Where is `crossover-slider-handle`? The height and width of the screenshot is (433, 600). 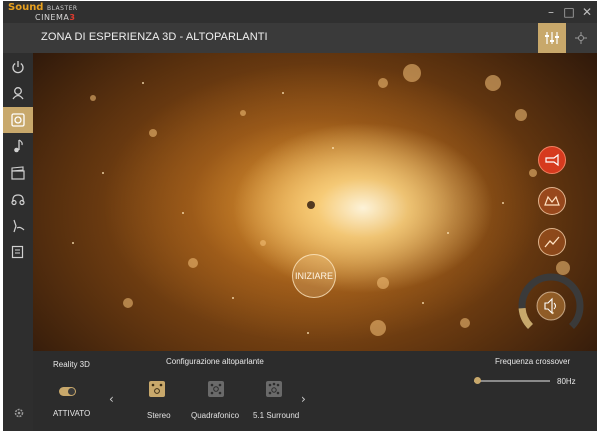 crossover-slider-handle is located at coordinates (477, 380).